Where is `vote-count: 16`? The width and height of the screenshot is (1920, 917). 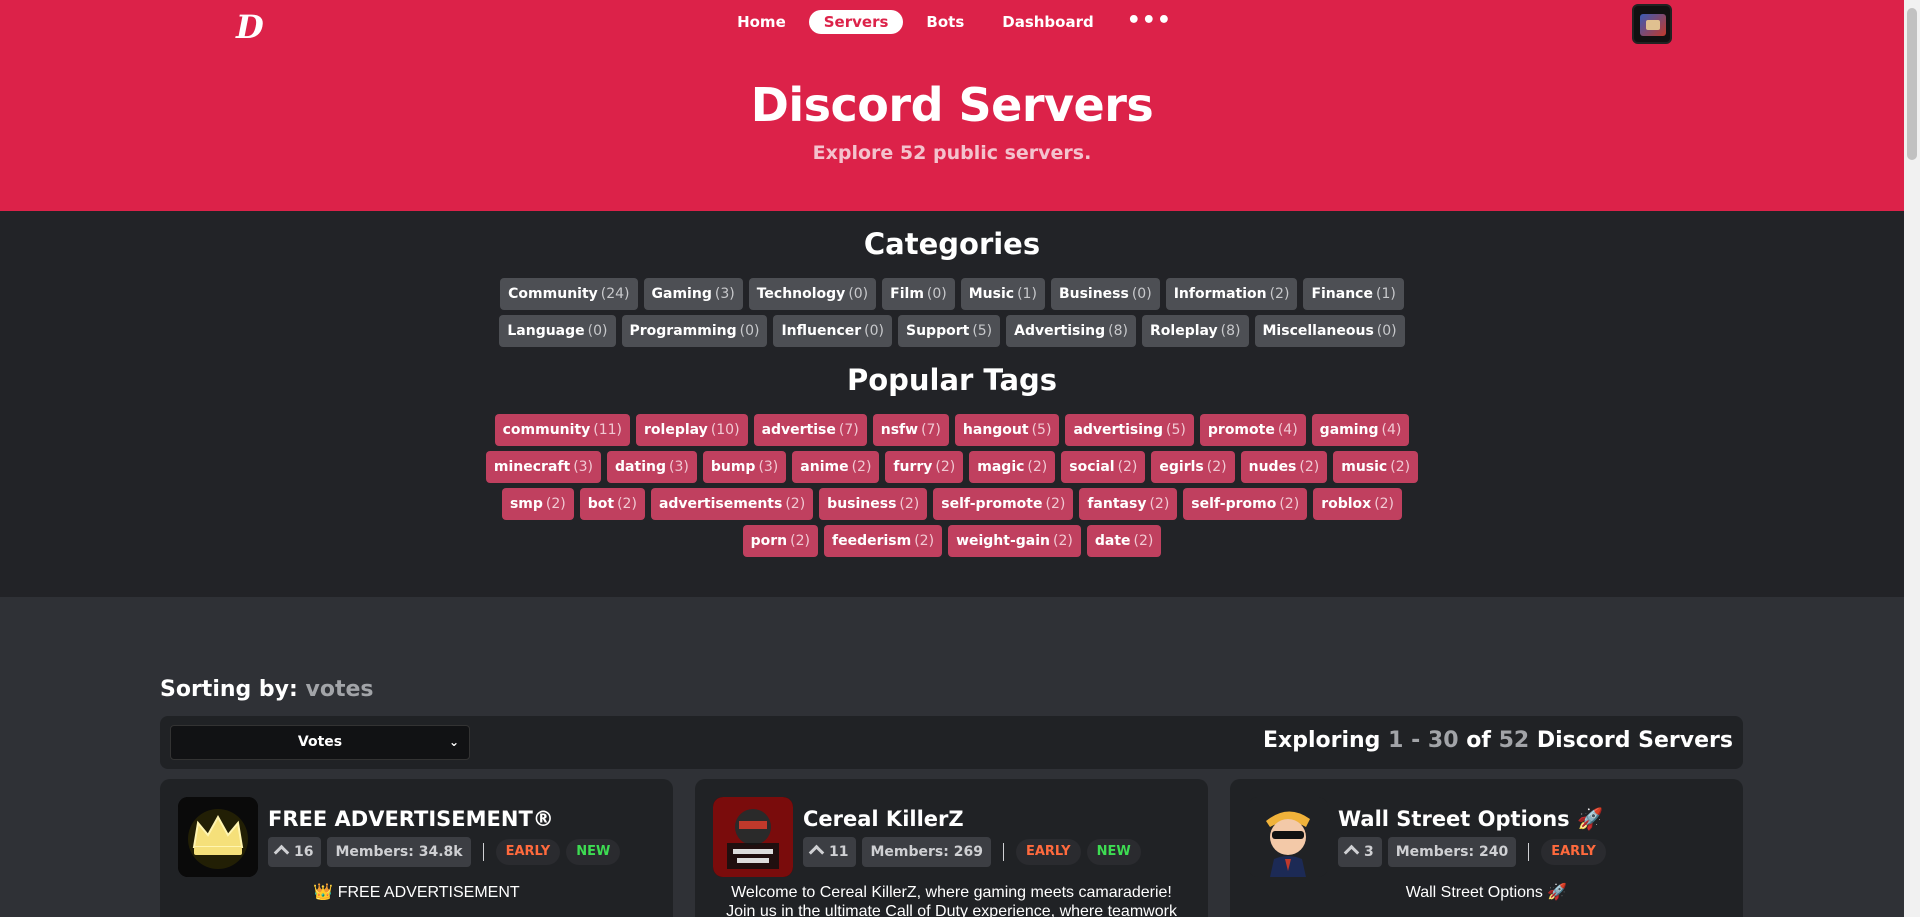 vote-count: 16 is located at coordinates (295, 852).